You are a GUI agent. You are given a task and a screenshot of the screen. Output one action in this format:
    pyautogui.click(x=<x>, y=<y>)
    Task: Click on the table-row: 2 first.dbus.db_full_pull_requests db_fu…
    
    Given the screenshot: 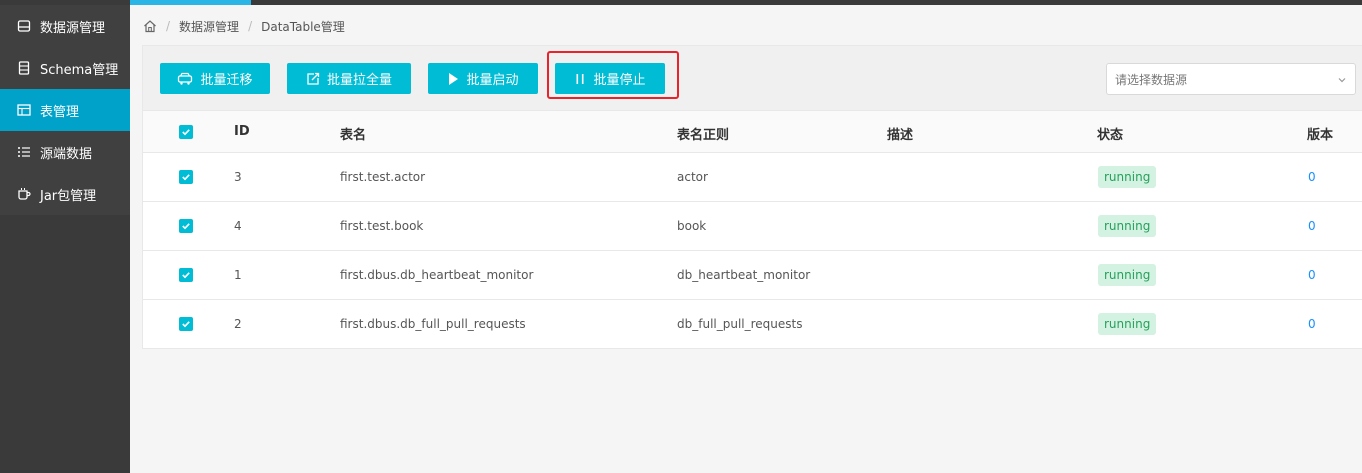 What is the action you would take?
    pyautogui.click(x=752, y=324)
    